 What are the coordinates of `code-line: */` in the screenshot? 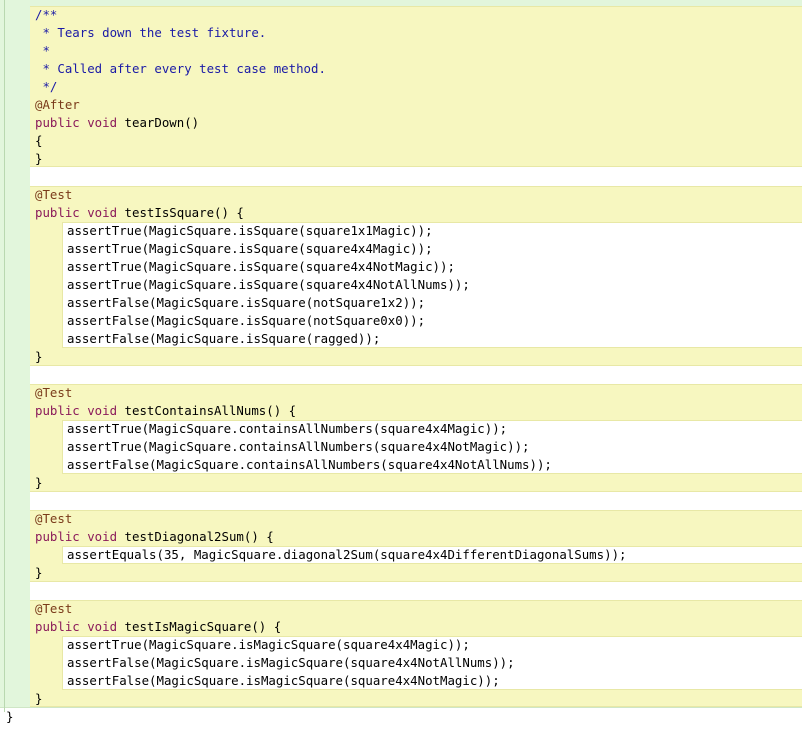 It's located at (46, 87).